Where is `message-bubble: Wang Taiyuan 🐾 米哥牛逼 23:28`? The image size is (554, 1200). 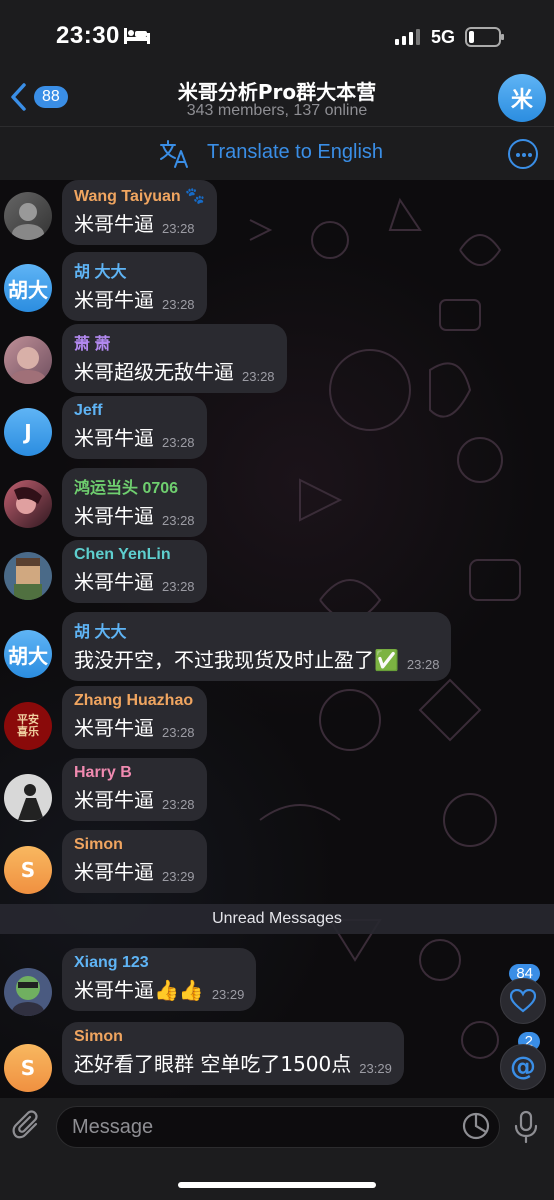 message-bubble: Wang Taiyuan 🐾 米哥牛逼 23:28 is located at coordinates (140, 212).